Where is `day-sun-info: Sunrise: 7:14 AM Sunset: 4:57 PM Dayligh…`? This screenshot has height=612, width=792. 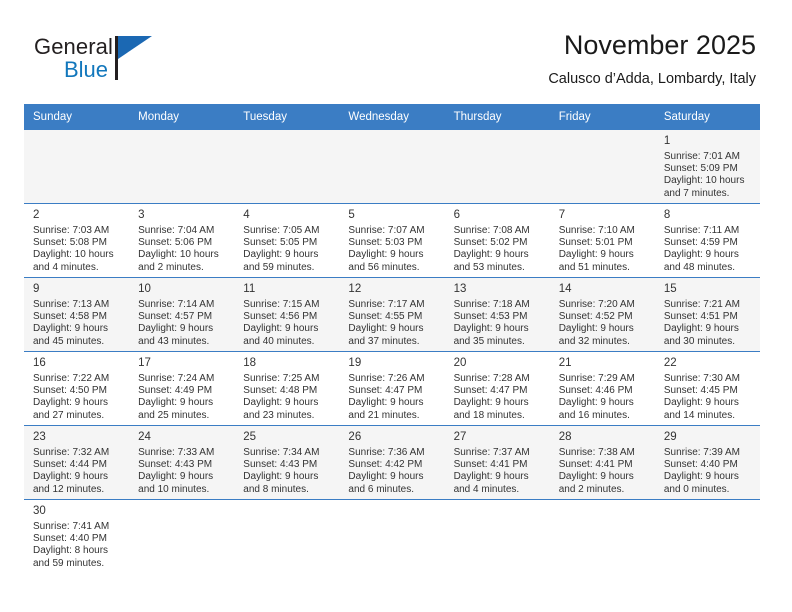
day-sun-info: Sunrise: 7:14 AM Sunset: 4:57 PM Dayligh… is located at coordinates (176, 323).